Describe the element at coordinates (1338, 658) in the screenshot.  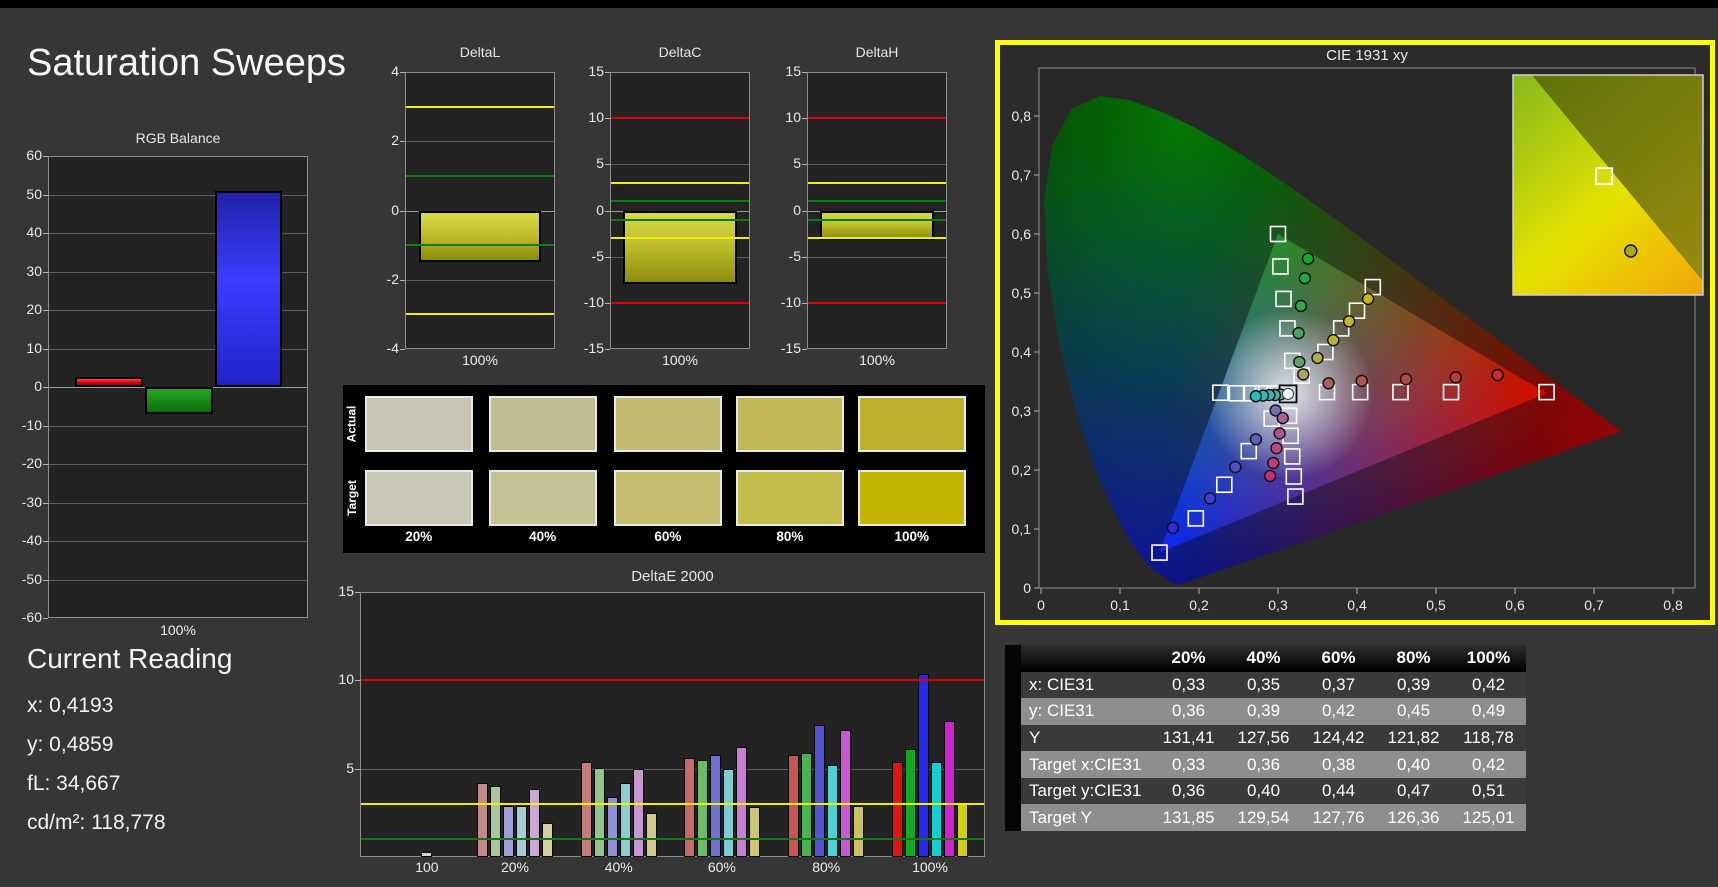
I see `value-cell: 60%` at that location.